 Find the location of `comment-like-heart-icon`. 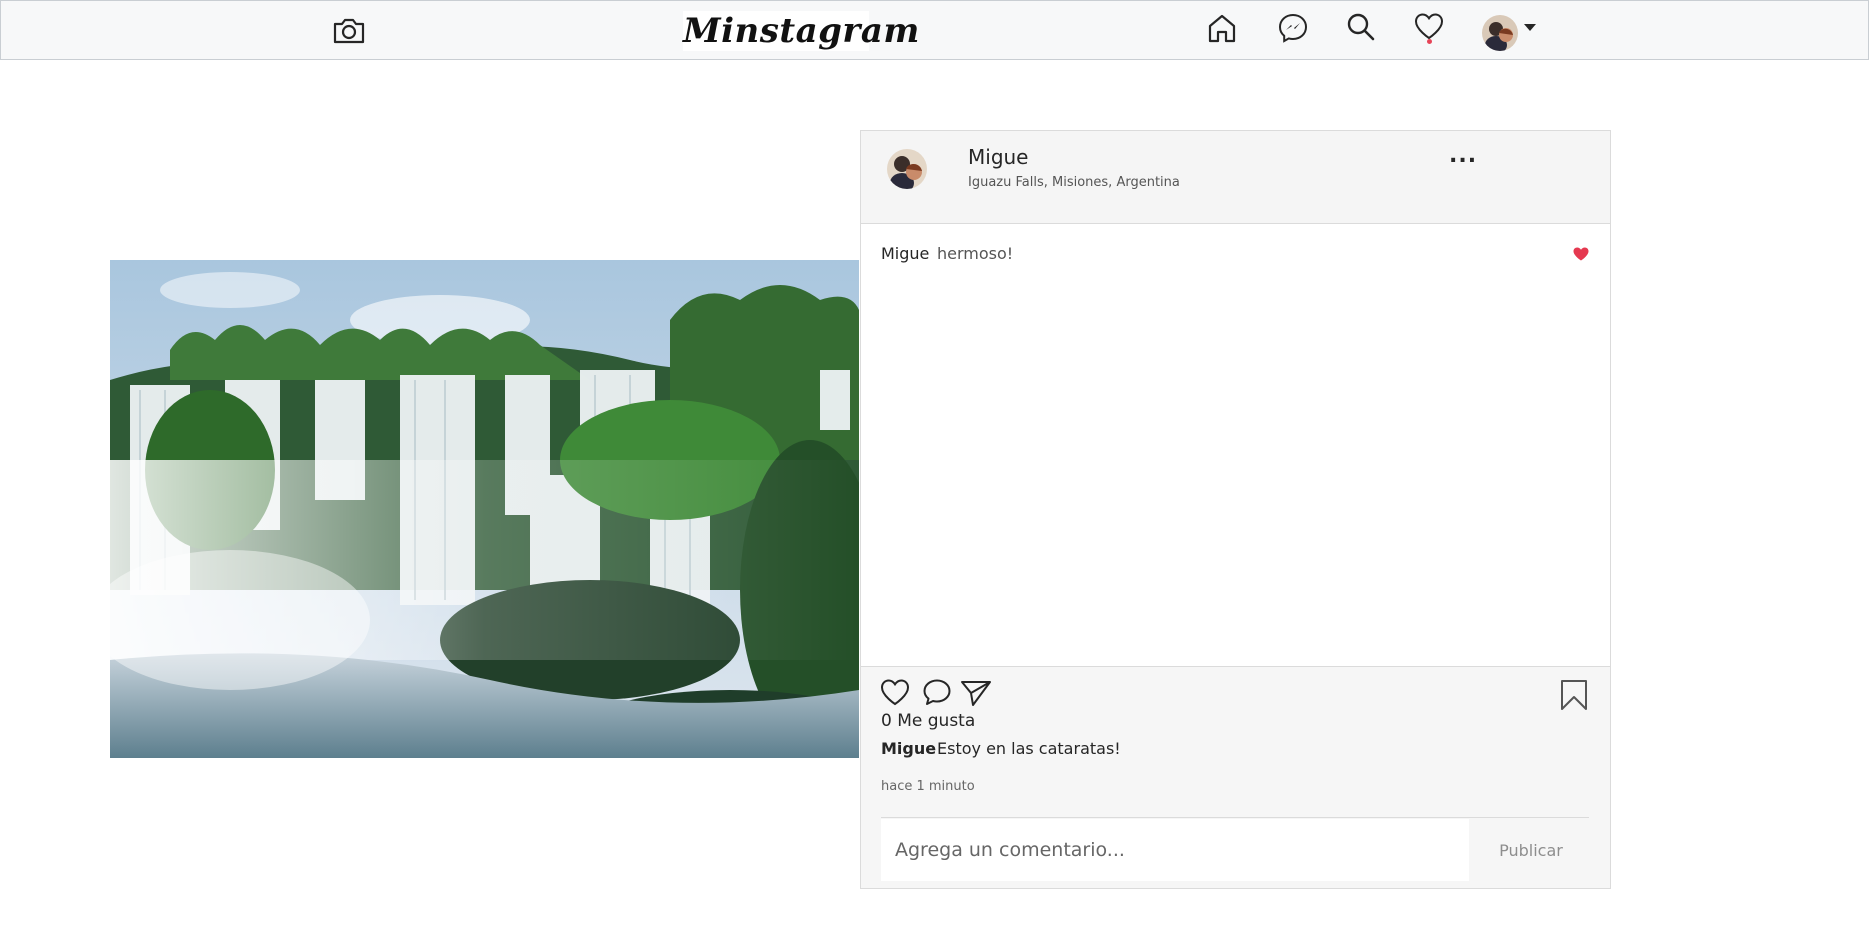

comment-like-heart-icon is located at coordinates (1581, 255).